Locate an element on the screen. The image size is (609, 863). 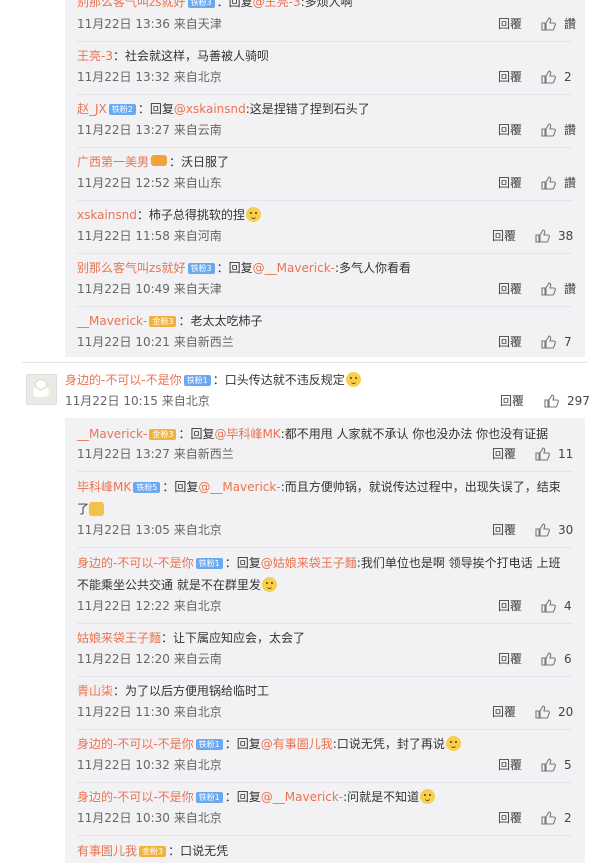
comment-text: 王亮-3：社会就这样，马善被人骑呗 is located at coordinates (173, 56).